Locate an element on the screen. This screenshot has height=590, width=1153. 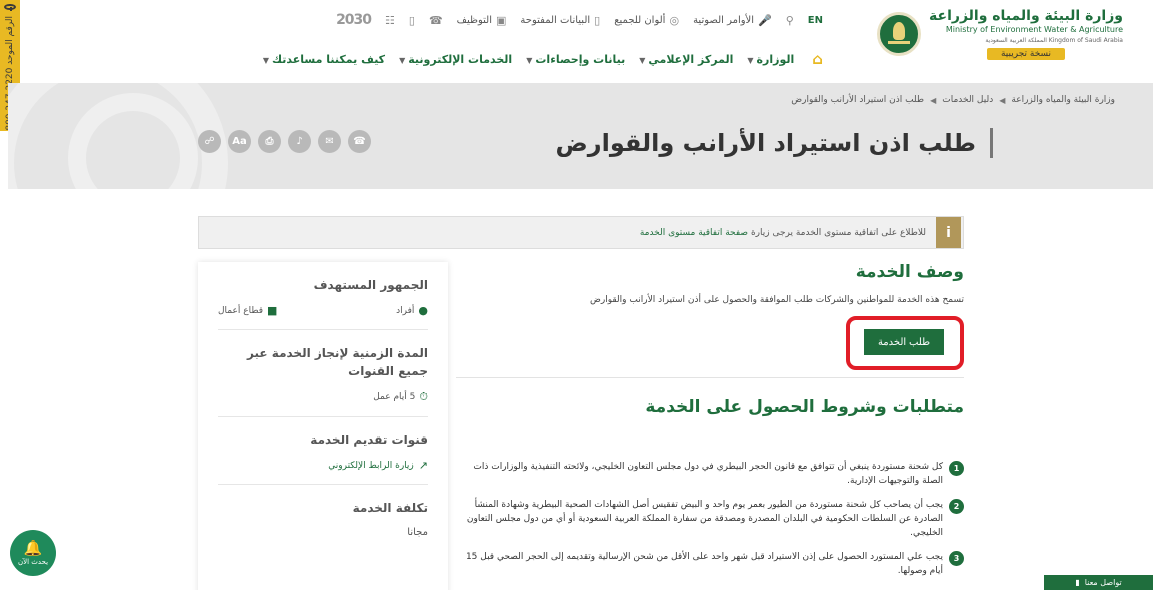
beta-badge: نسخة تجريبية is located at coordinates (1026, 54).